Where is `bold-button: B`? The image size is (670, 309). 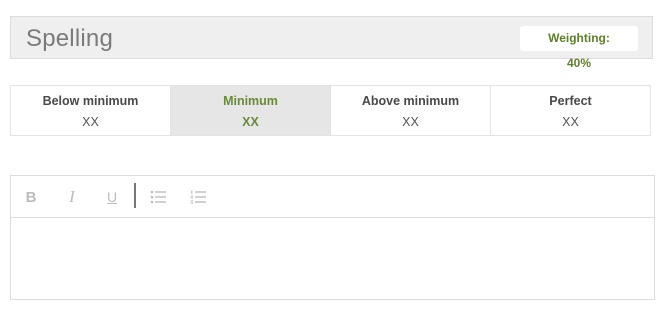
bold-button: B is located at coordinates (31, 197).